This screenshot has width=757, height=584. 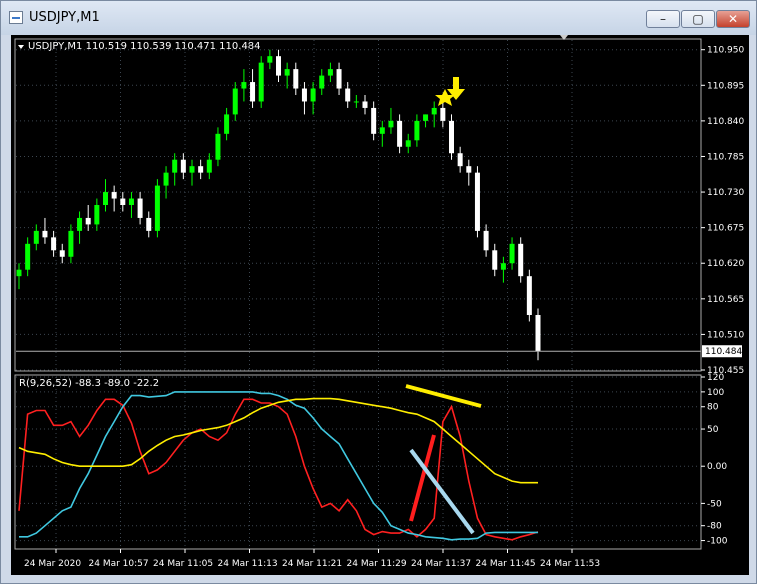 What do you see at coordinates (89, 383) in the screenshot?
I see `indicator-info-line: R(9,26,52) -88.3 -89.0 -22.2` at bounding box center [89, 383].